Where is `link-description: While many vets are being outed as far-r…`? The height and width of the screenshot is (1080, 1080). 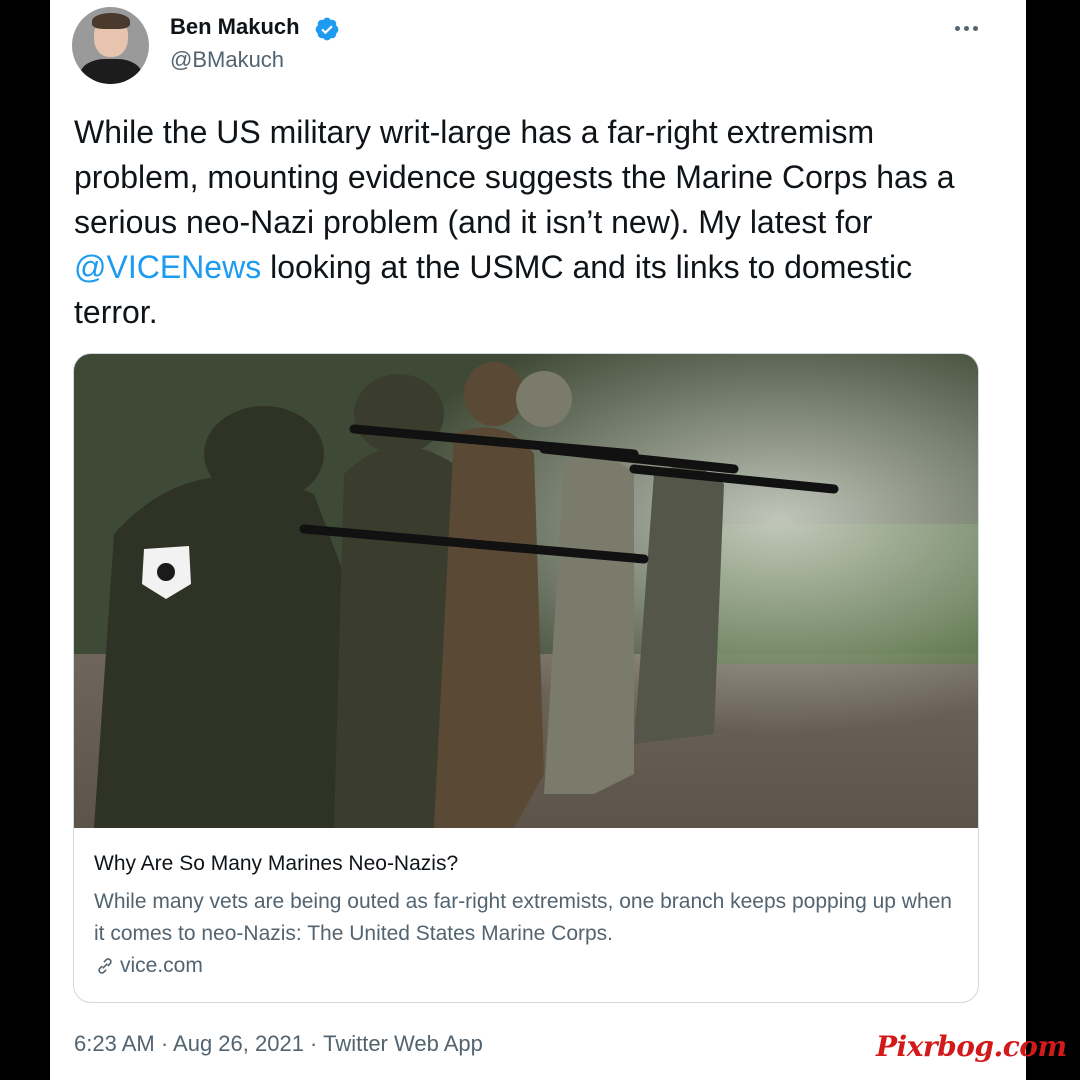 link-description: While many vets are being outed as far-r… is located at coordinates (523, 917).